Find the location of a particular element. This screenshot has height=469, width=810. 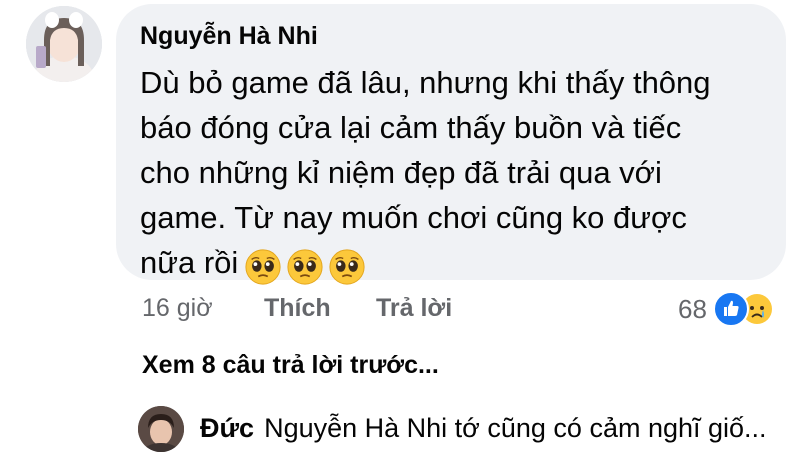

comment-timestamp: 16 giờ is located at coordinates (177, 308).